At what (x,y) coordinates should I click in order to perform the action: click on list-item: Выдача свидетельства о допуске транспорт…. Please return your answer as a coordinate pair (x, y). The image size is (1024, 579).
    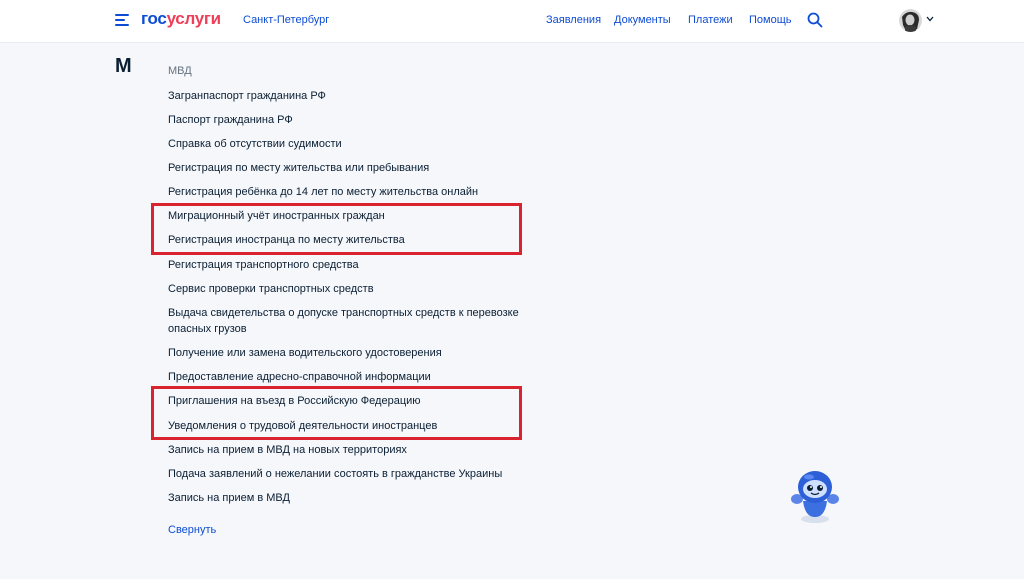
    Looking at the image, I should click on (348, 321).